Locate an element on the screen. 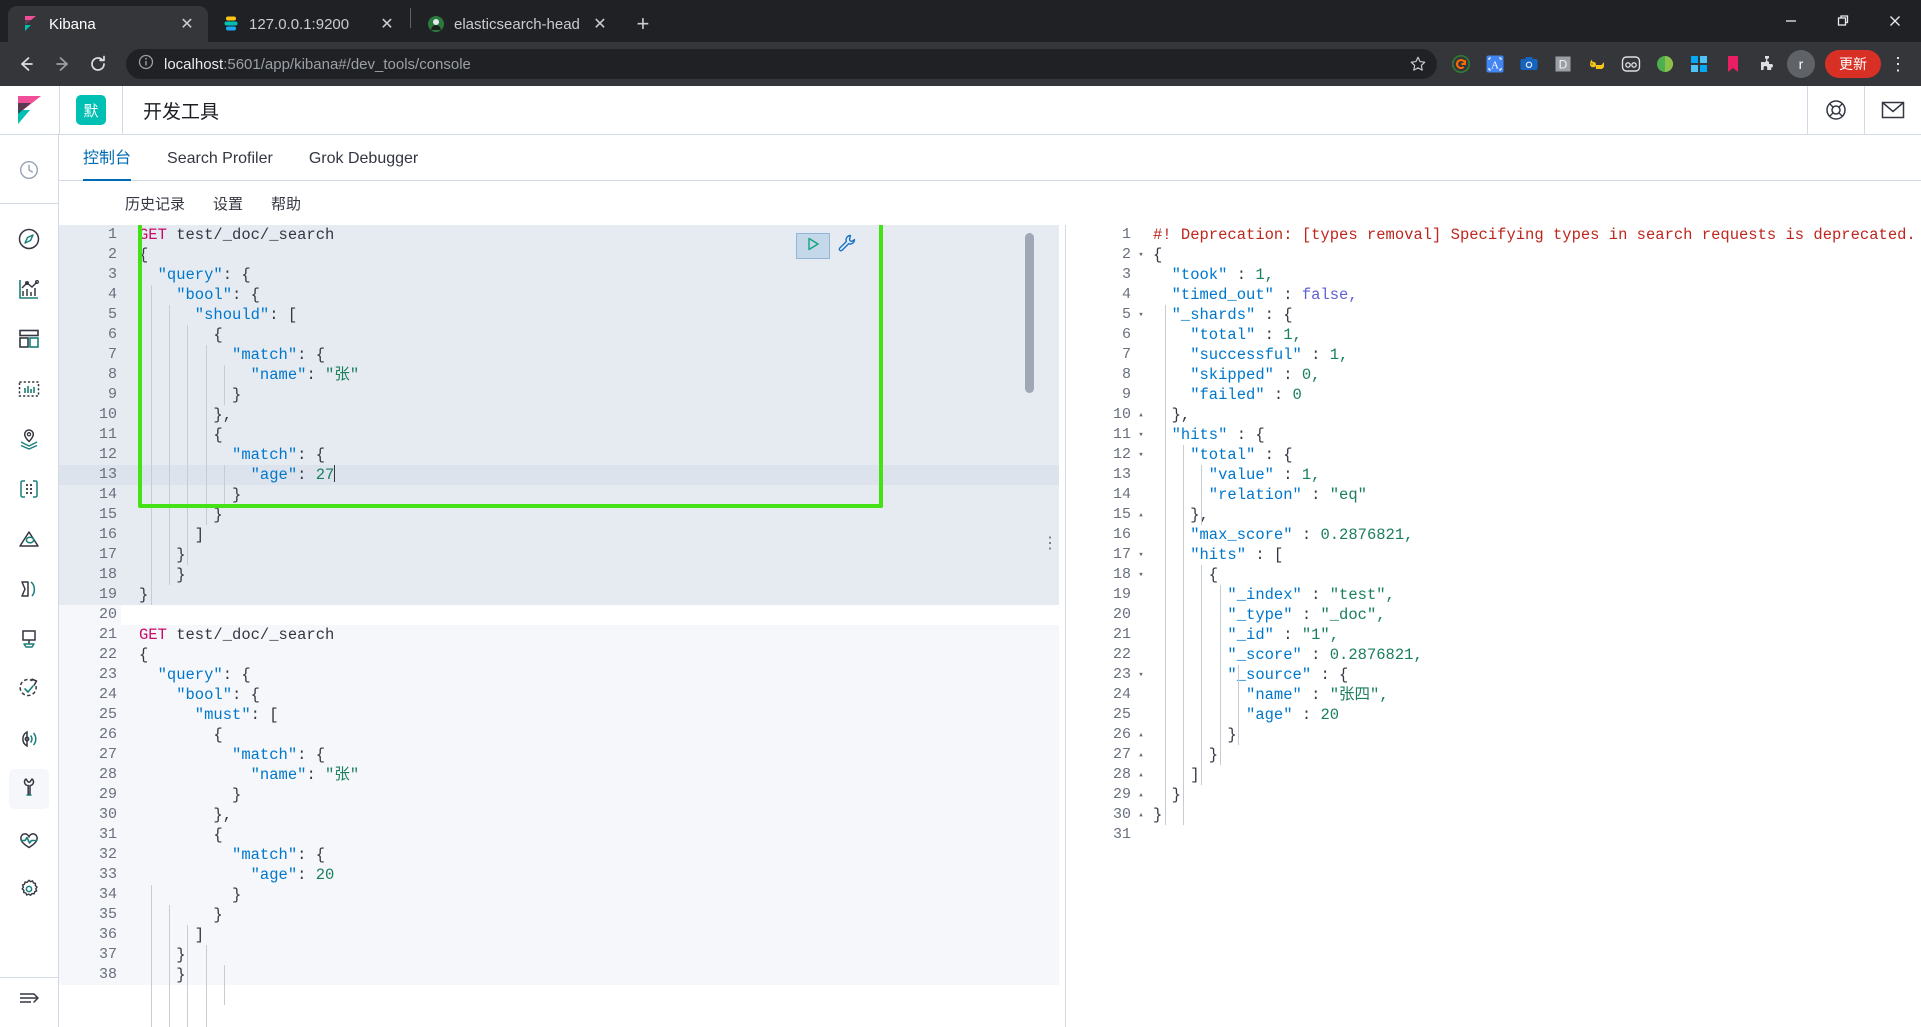 This screenshot has height=1027, width=1921. management-gear-icon is located at coordinates (29, 889).